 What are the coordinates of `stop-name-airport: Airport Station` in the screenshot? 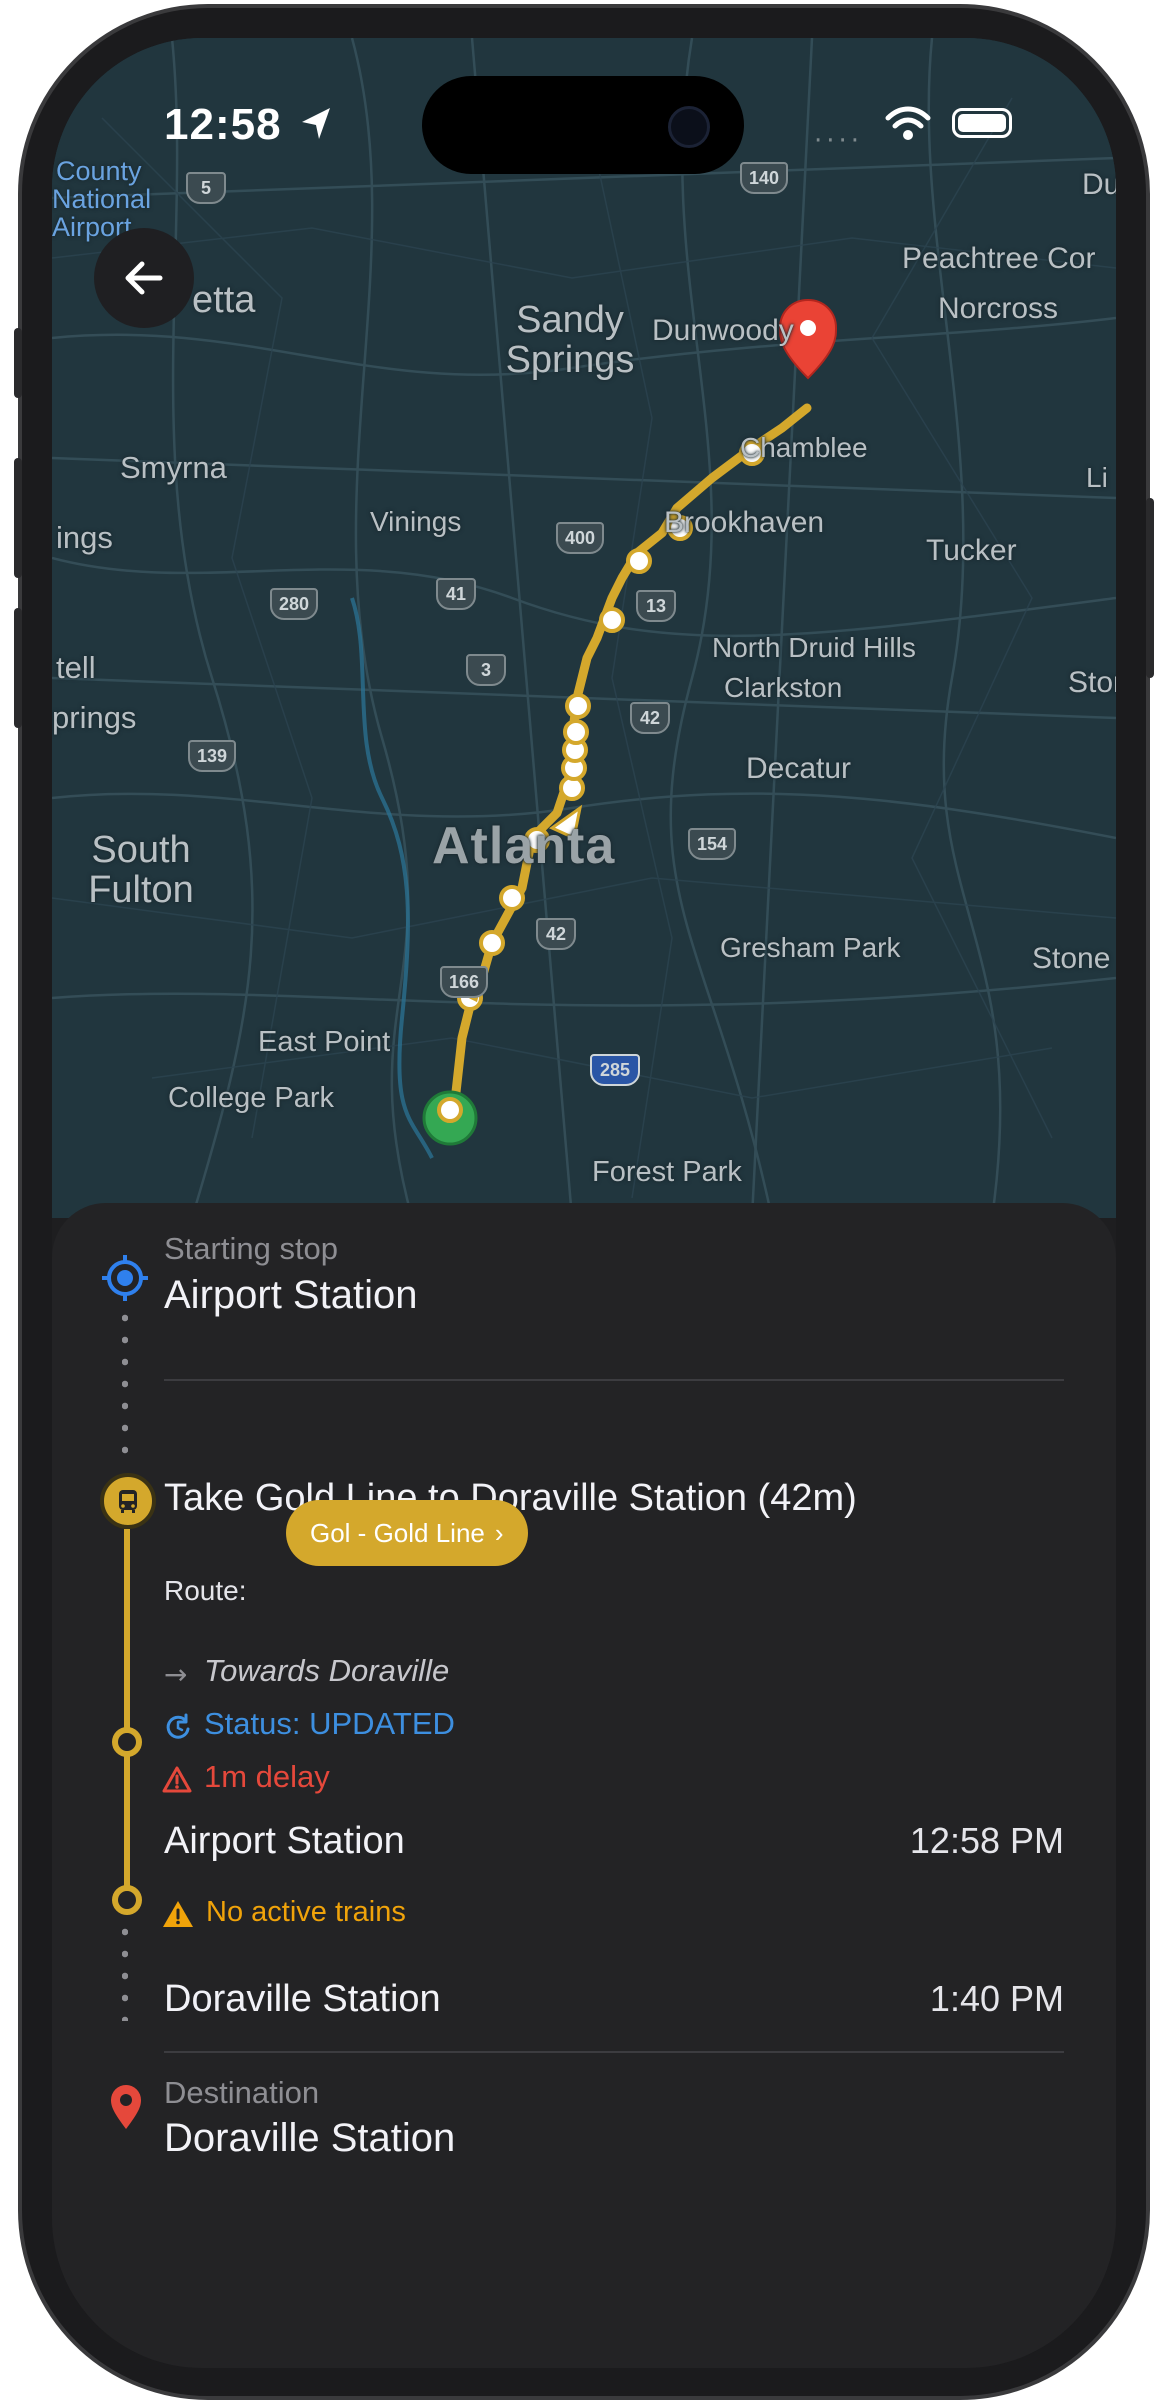 It's located at (284, 1841).